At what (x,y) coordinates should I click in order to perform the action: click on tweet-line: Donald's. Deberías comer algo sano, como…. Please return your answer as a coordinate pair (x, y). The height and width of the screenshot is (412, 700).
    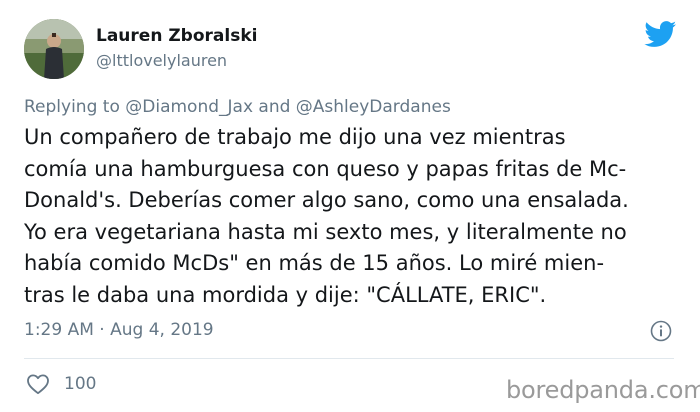
    Looking at the image, I should click on (326, 200).